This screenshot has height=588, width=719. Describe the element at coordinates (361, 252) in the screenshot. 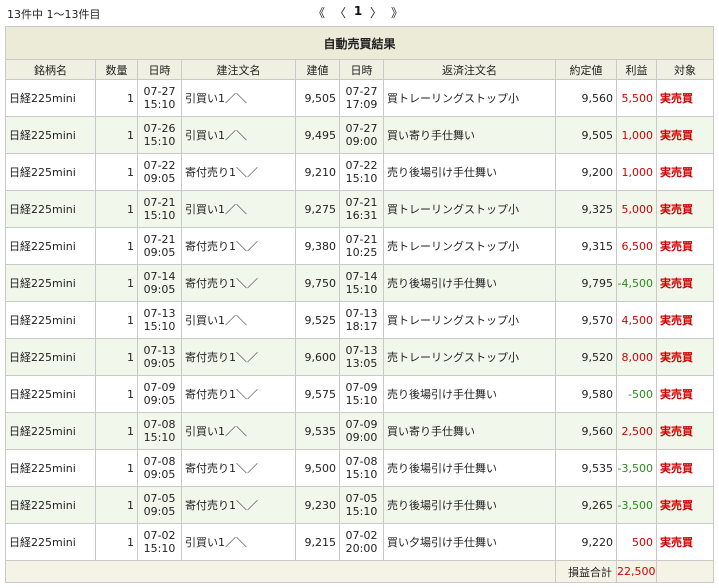

I see `close-datetime-cell-time: 10:25` at that location.